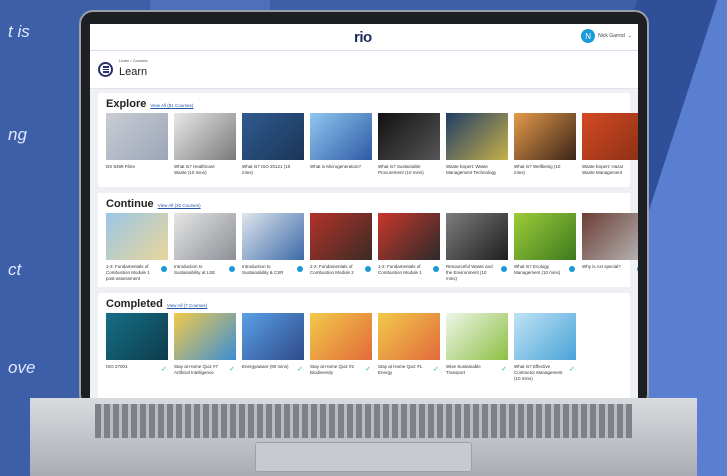  Describe the element at coordinates (132, 167) in the screenshot. I see `course-title: DS 5499 Fibre` at that location.